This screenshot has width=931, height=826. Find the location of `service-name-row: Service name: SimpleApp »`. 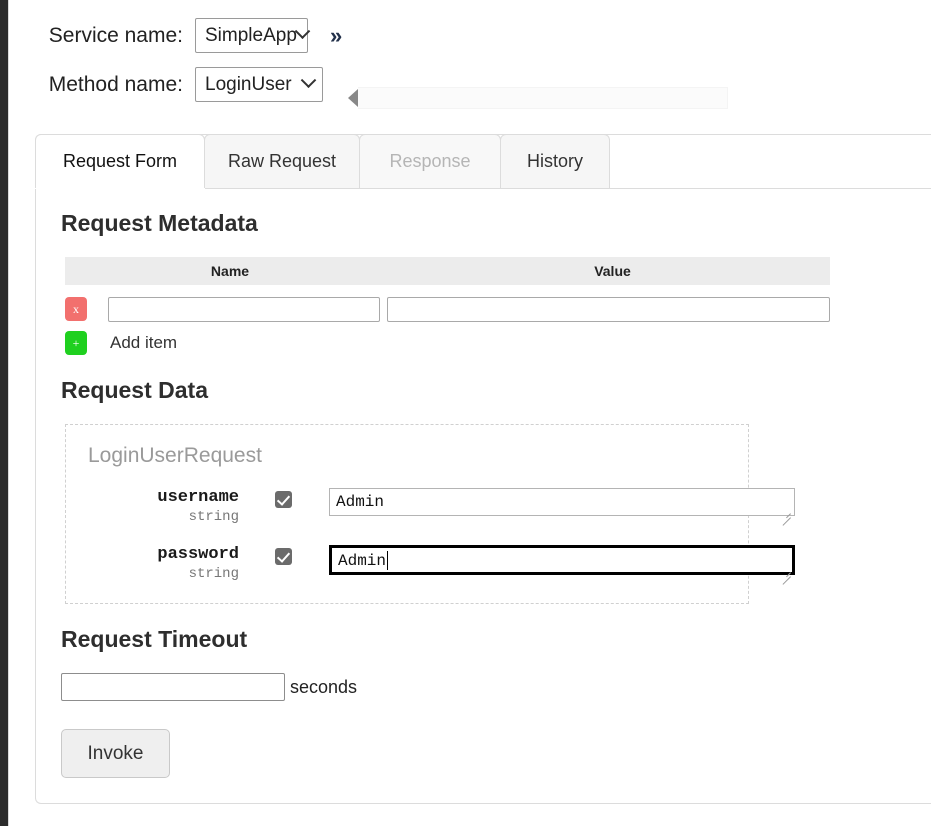

service-name-row: Service name: SimpleApp » is located at coordinates (235, 35).